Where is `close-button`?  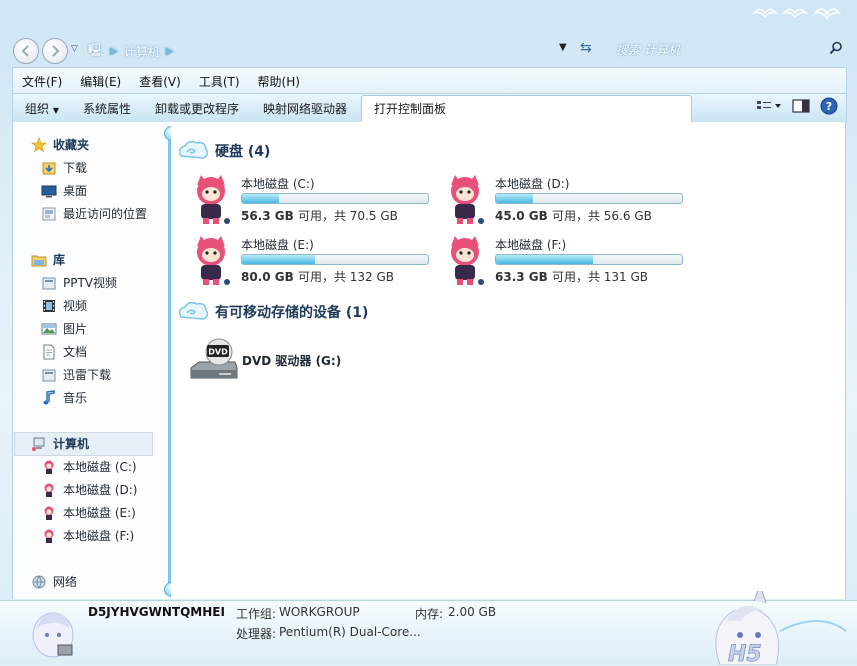
close-button is located at coordinates (827, 13).